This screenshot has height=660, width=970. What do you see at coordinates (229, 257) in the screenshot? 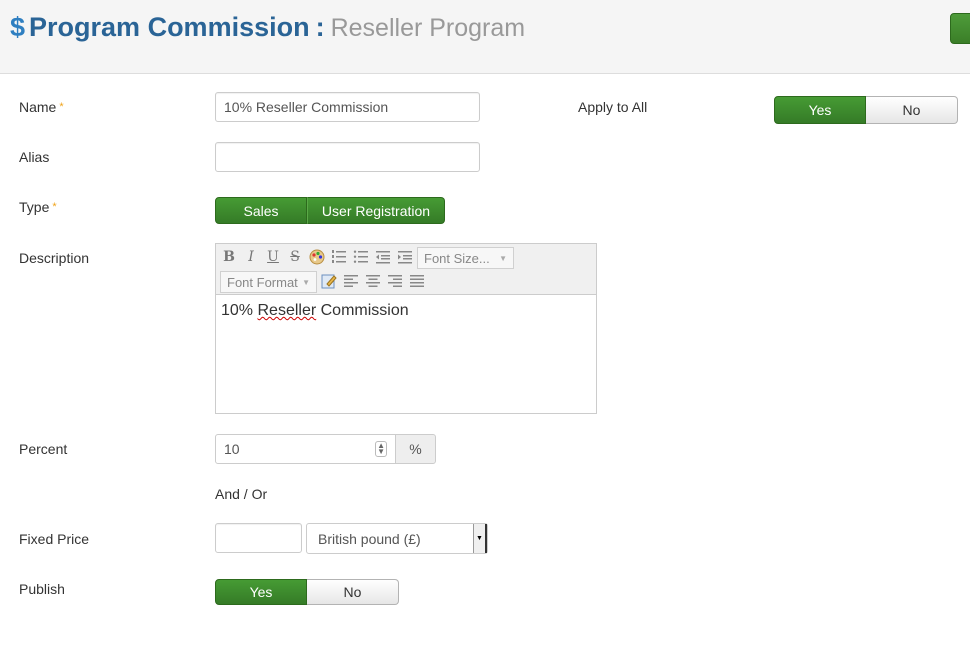
I see `bold-icon: B` at bounding box center [229, 257].